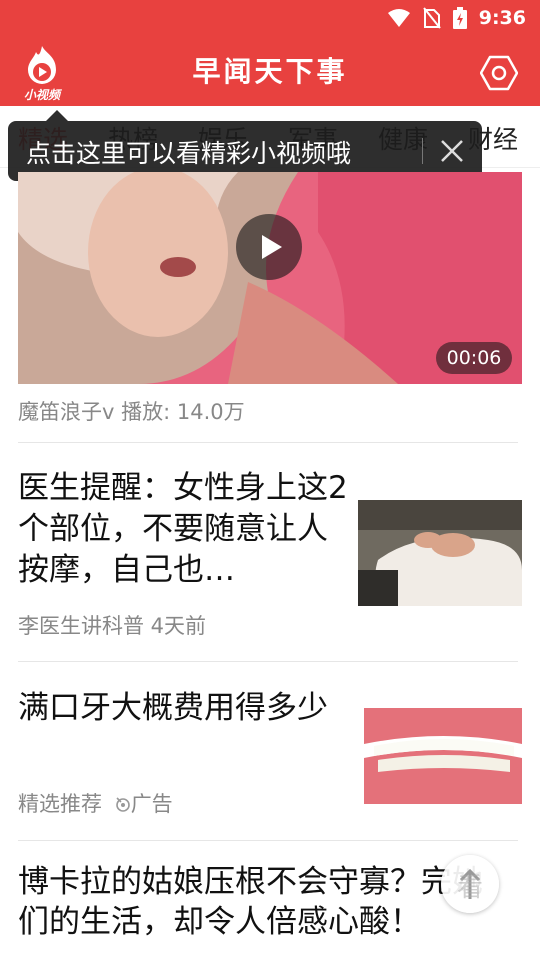  What do you see at coordinates (57, 115) in the screenshot?
I see `tooltip-arrow` at bounding box center [57, 115].